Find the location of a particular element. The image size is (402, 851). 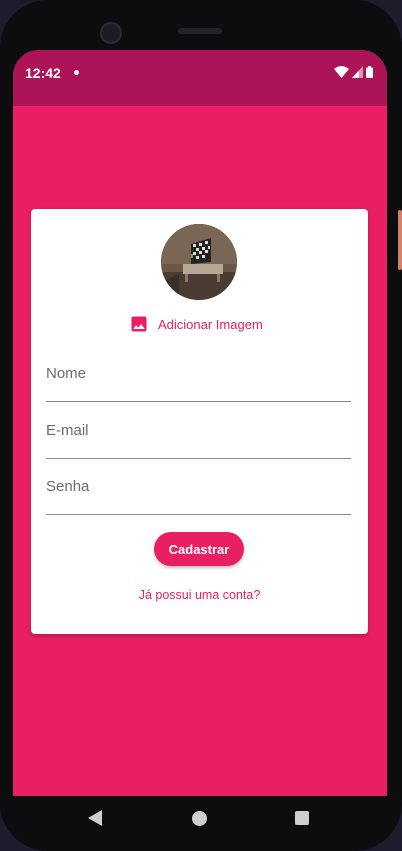

status-time: 12:42 is located at coordinates (43, 73).